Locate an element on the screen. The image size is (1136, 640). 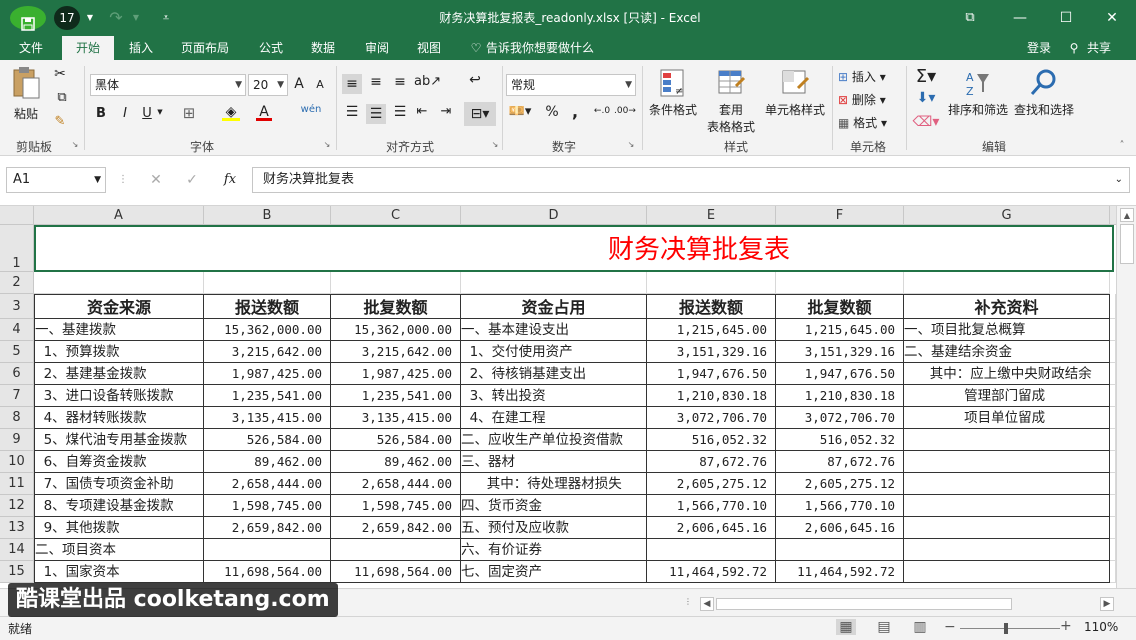
bold-button: B is located at coordinates (101, 113).